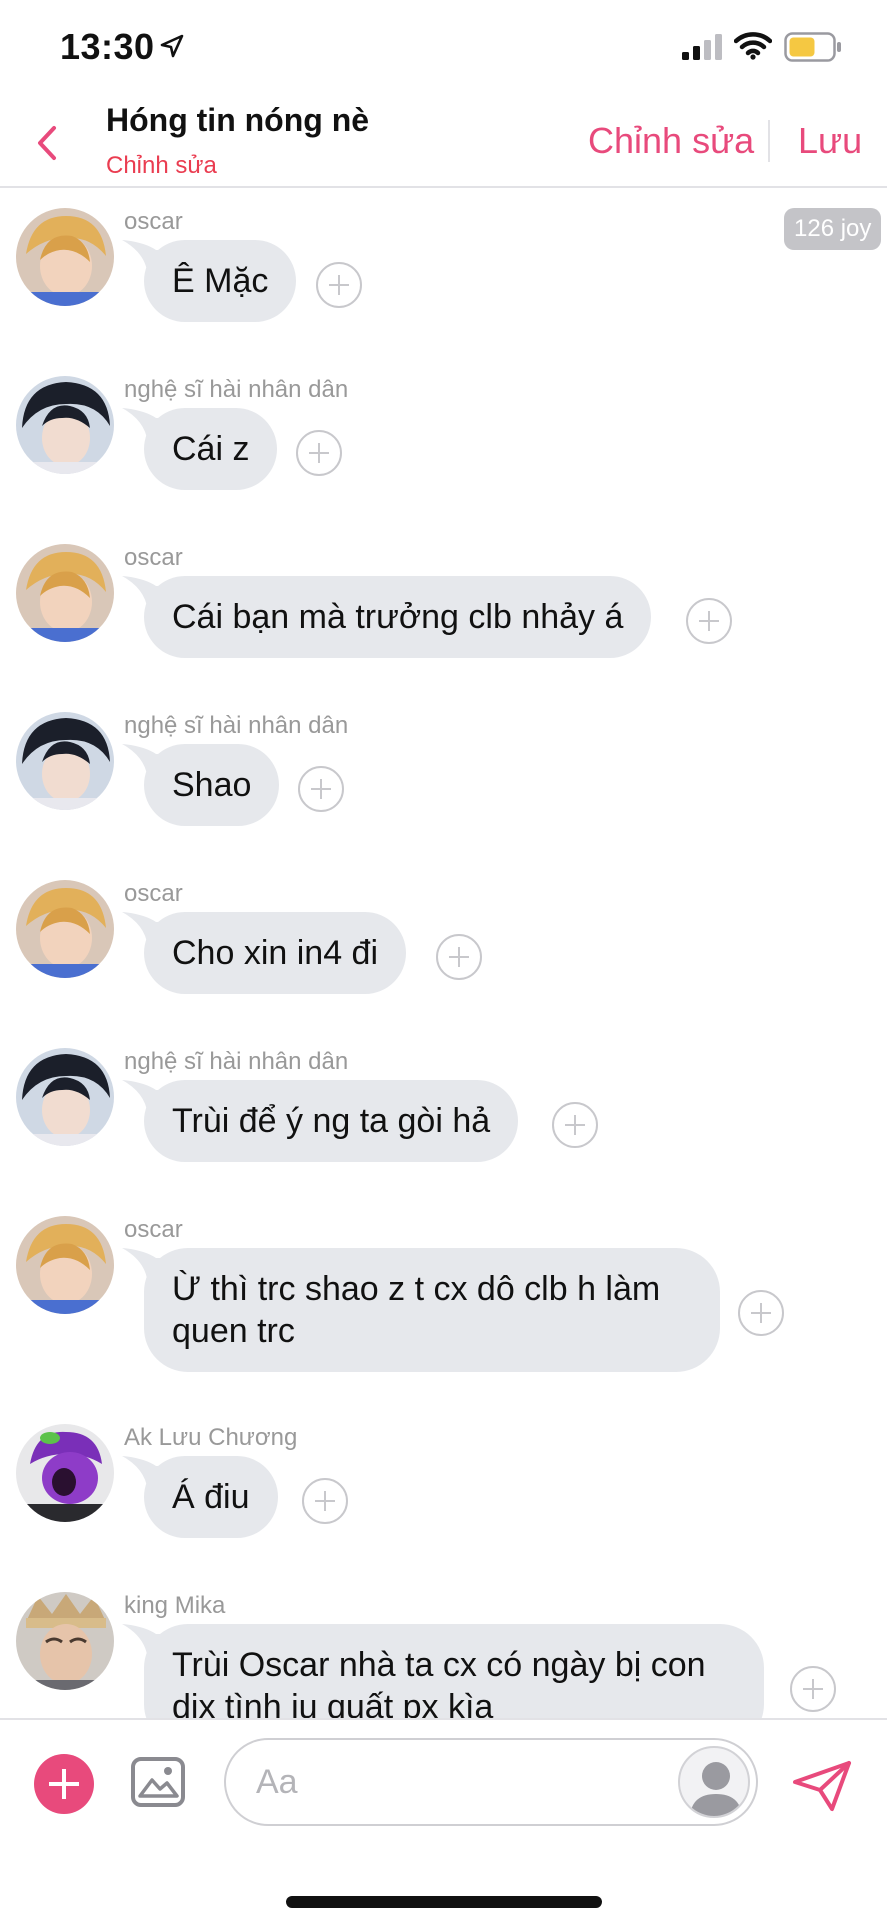  Describe the element at coordinates (444, 1902) in the screenshot. I see `home-indicator` at that location.